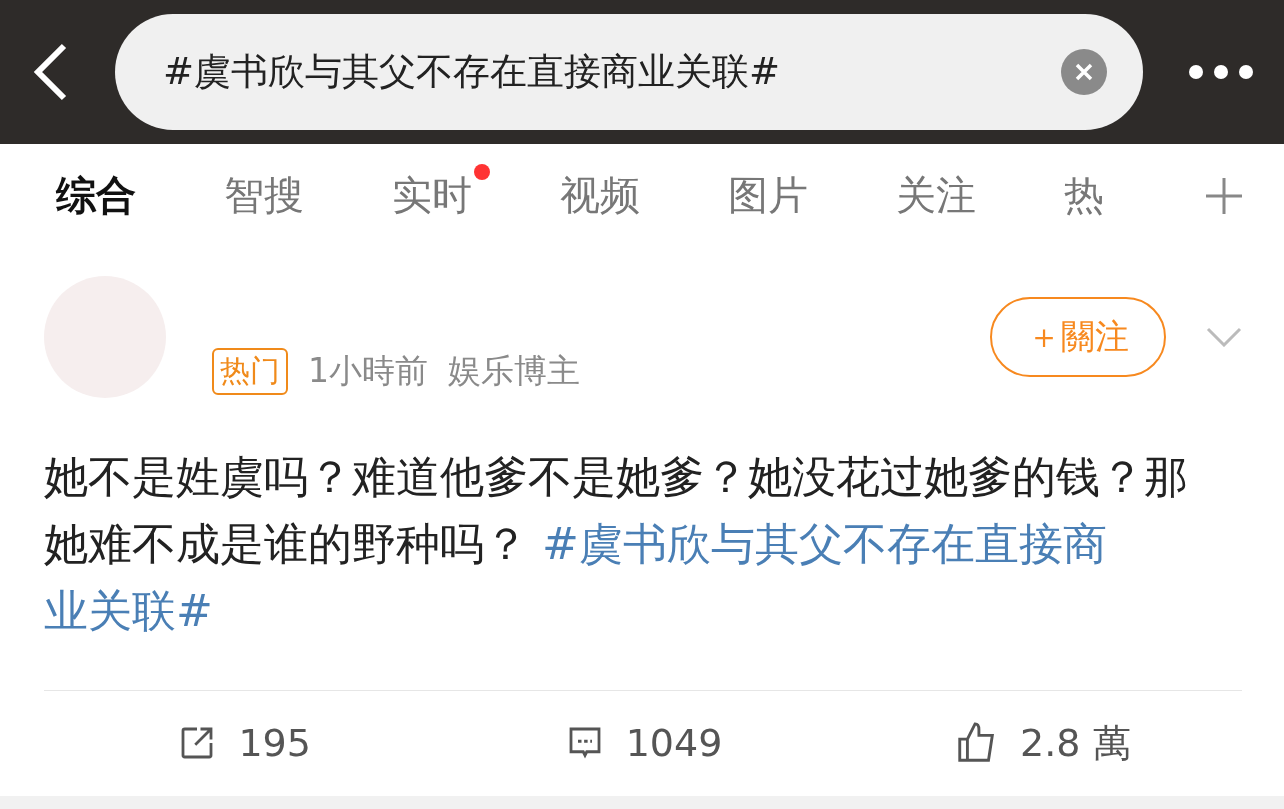 The width and height of the screenshot is (1284, 809). Describe the element at coordinates (128, 610) in the screenshot. I see `hashtag-link: 业关联#` at that location.